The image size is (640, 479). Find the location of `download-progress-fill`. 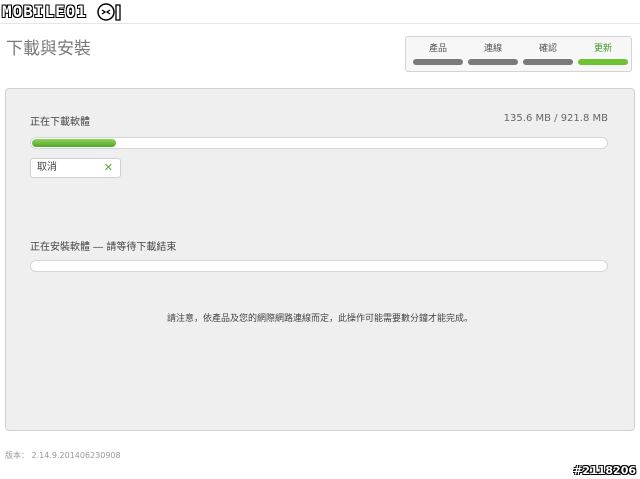

download-progress-fill is located at coordinates (74, 143).